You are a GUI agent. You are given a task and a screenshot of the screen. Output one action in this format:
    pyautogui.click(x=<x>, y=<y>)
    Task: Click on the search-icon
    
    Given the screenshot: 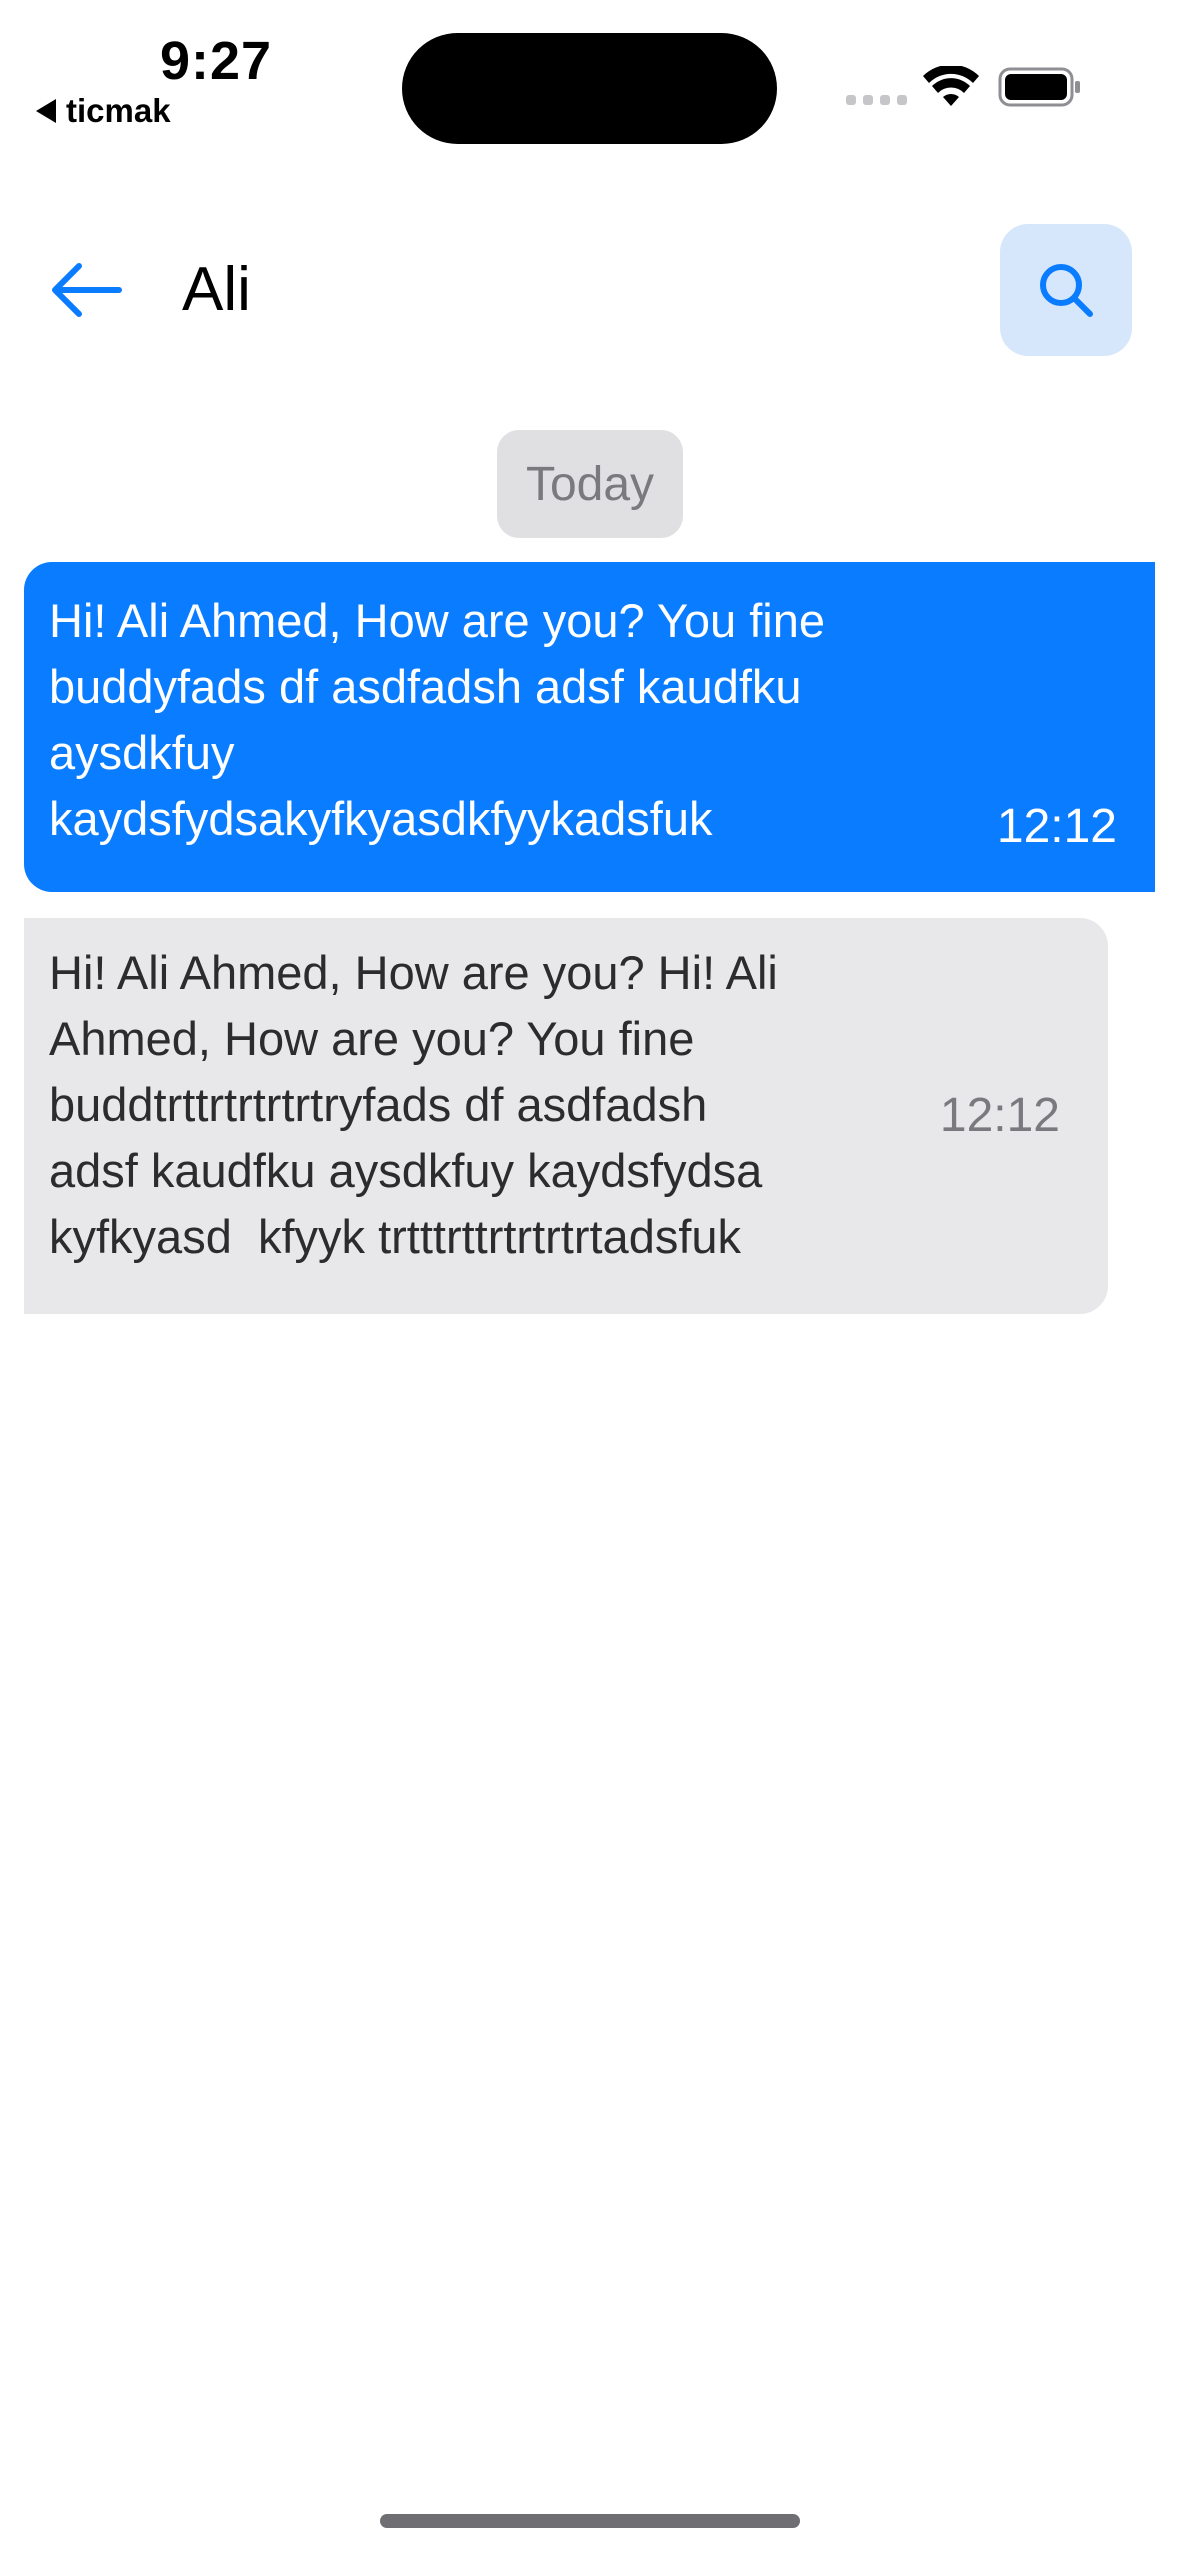 What is the action you would take?
    pyautogui.click(x=1066, y=290)
    